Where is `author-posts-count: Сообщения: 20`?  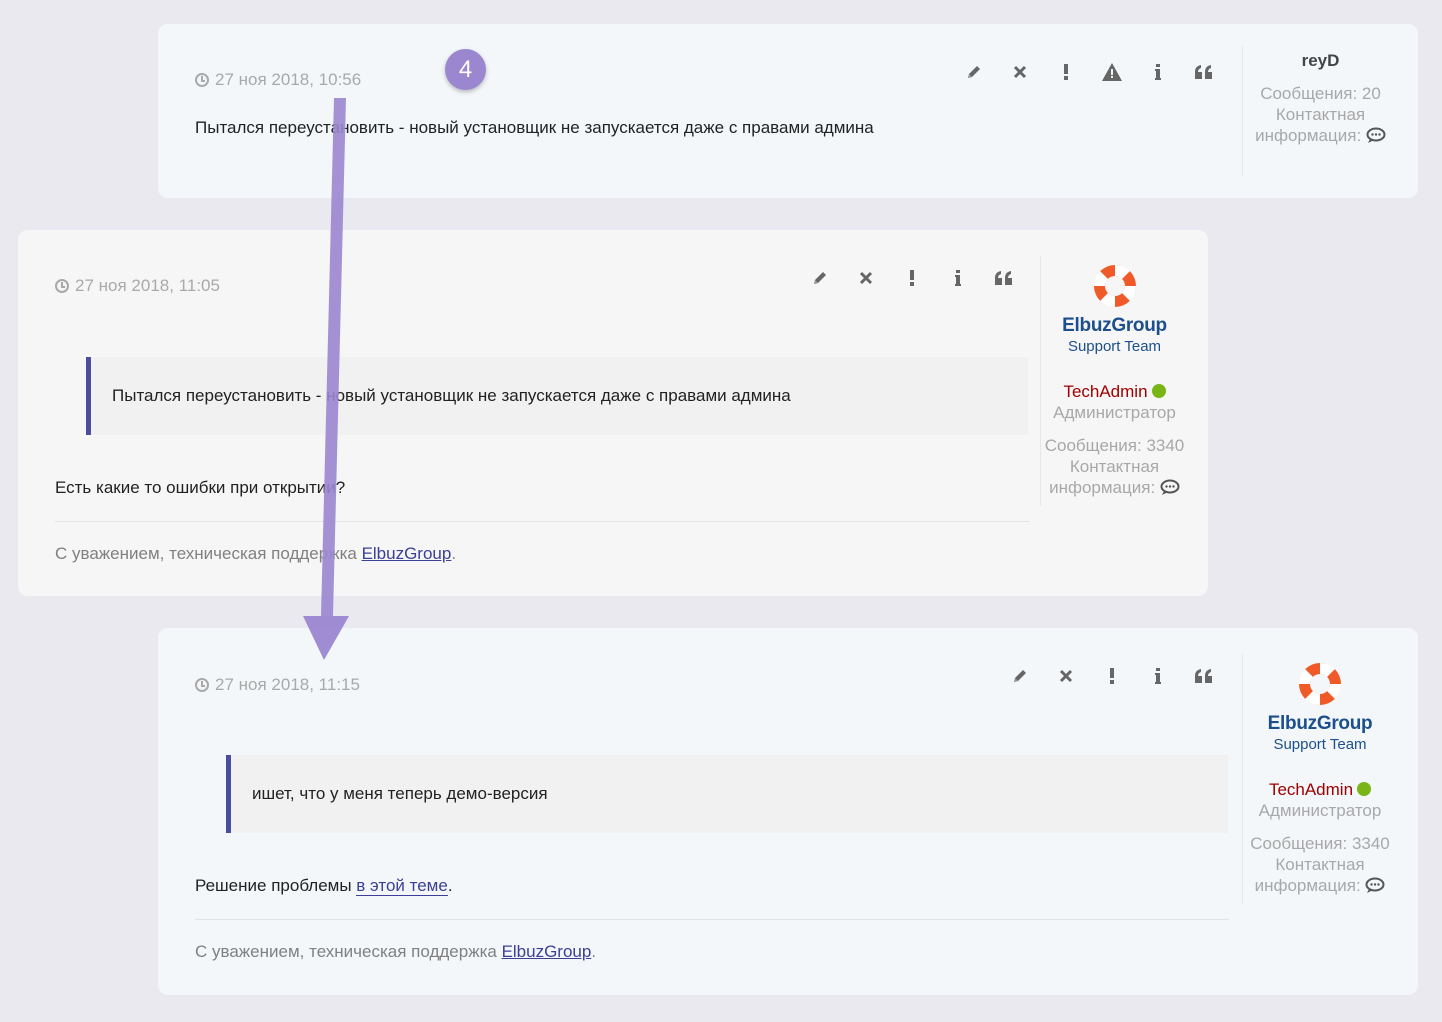 author-posts-count: Сообщения: 20 is located at coordinates (1320, 93).